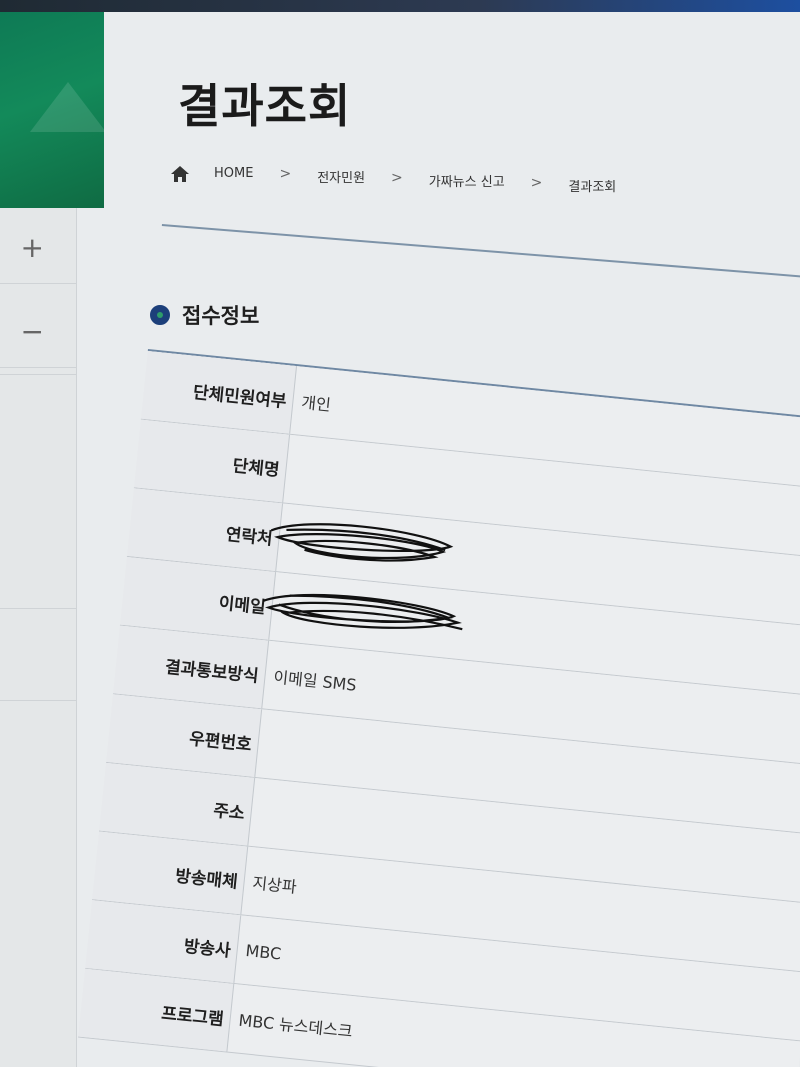  Describe the element at coordinates (160, 315) in the screenshot. I see `section-bullet-icon` at that location.